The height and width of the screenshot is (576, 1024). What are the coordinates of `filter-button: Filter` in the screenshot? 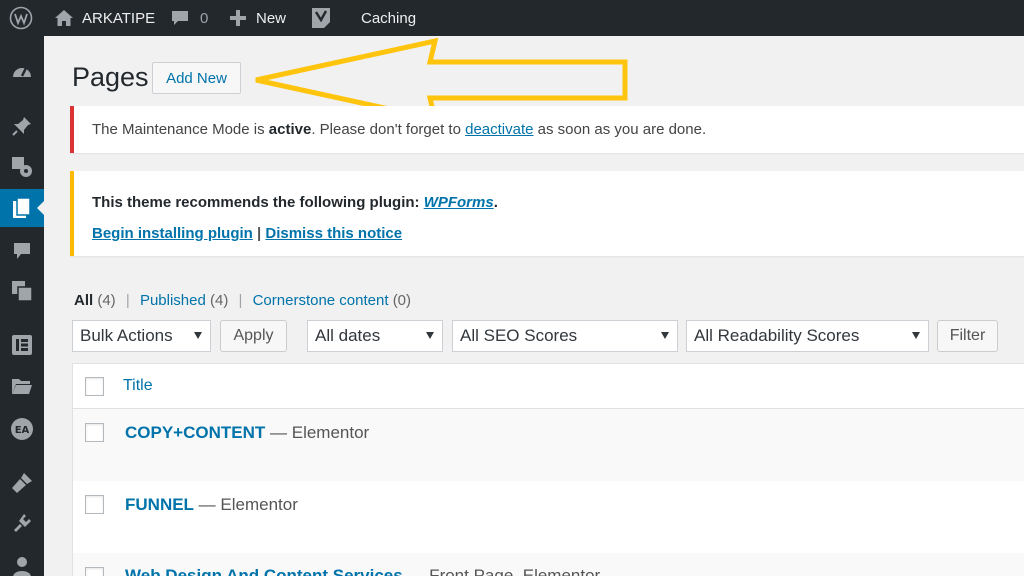 It's located at (967, 336).